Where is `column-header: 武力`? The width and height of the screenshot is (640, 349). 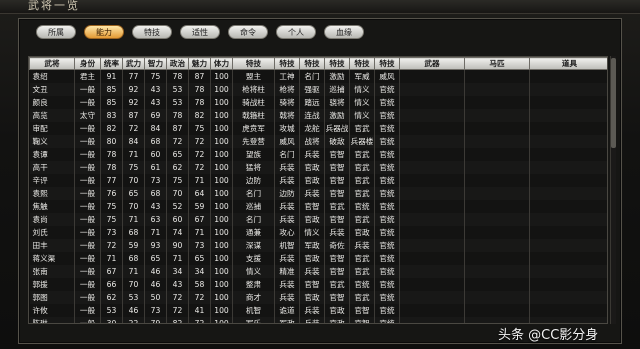 column-header: 武力 is located at coordinates (133, 63).